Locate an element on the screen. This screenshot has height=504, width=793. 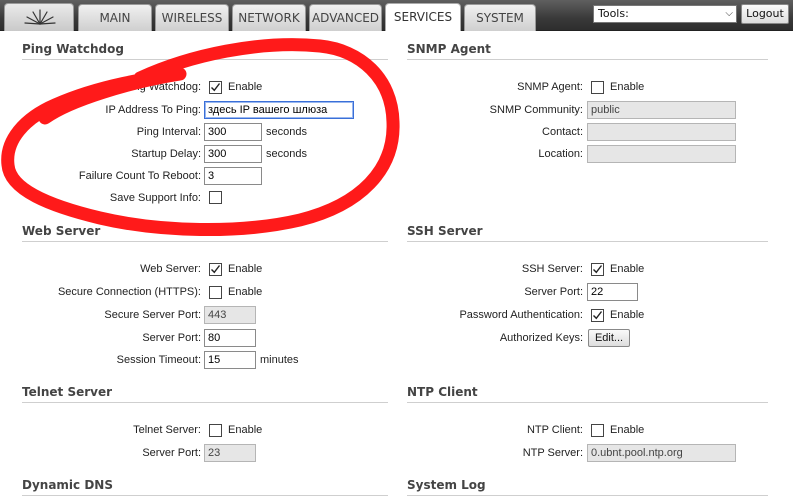
section-title-ping-watchdog: Ping Watchdog is located at coordinates (205, 51).